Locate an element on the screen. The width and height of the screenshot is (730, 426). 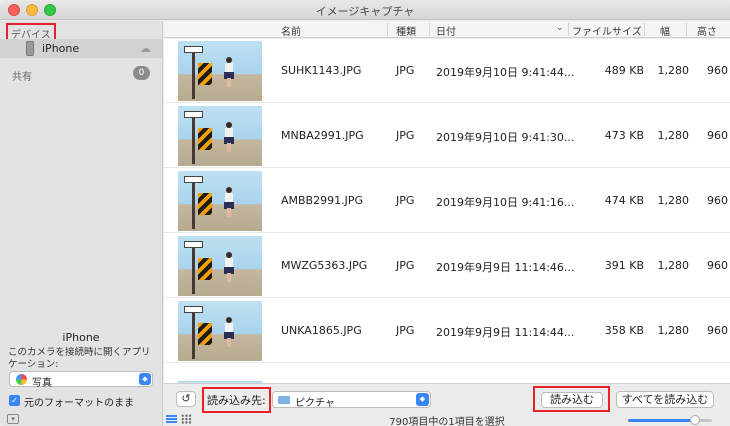
folder-icon is located at coordinates (284, 400).